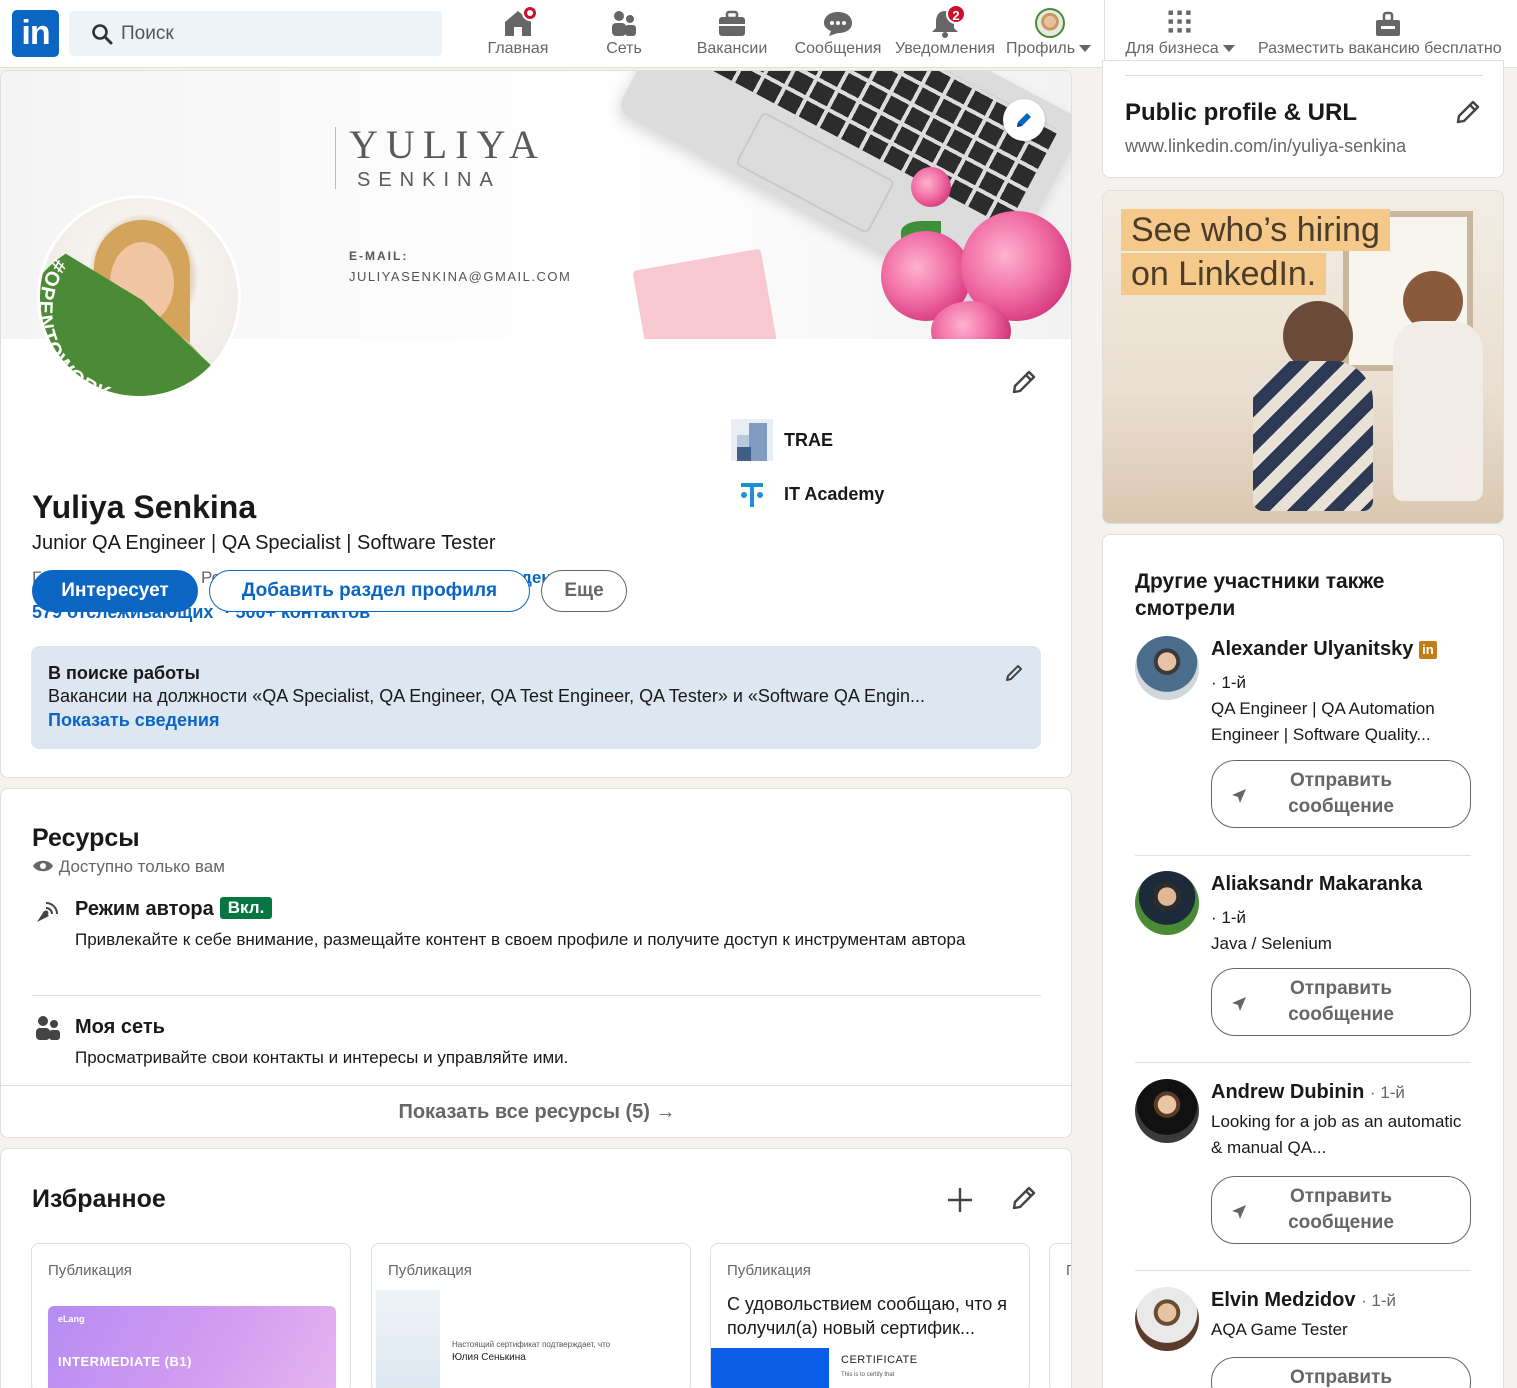  Describe the element at coordinates (732, 48) in the screenshot. I see `nav-label: Вакансии` at that location.